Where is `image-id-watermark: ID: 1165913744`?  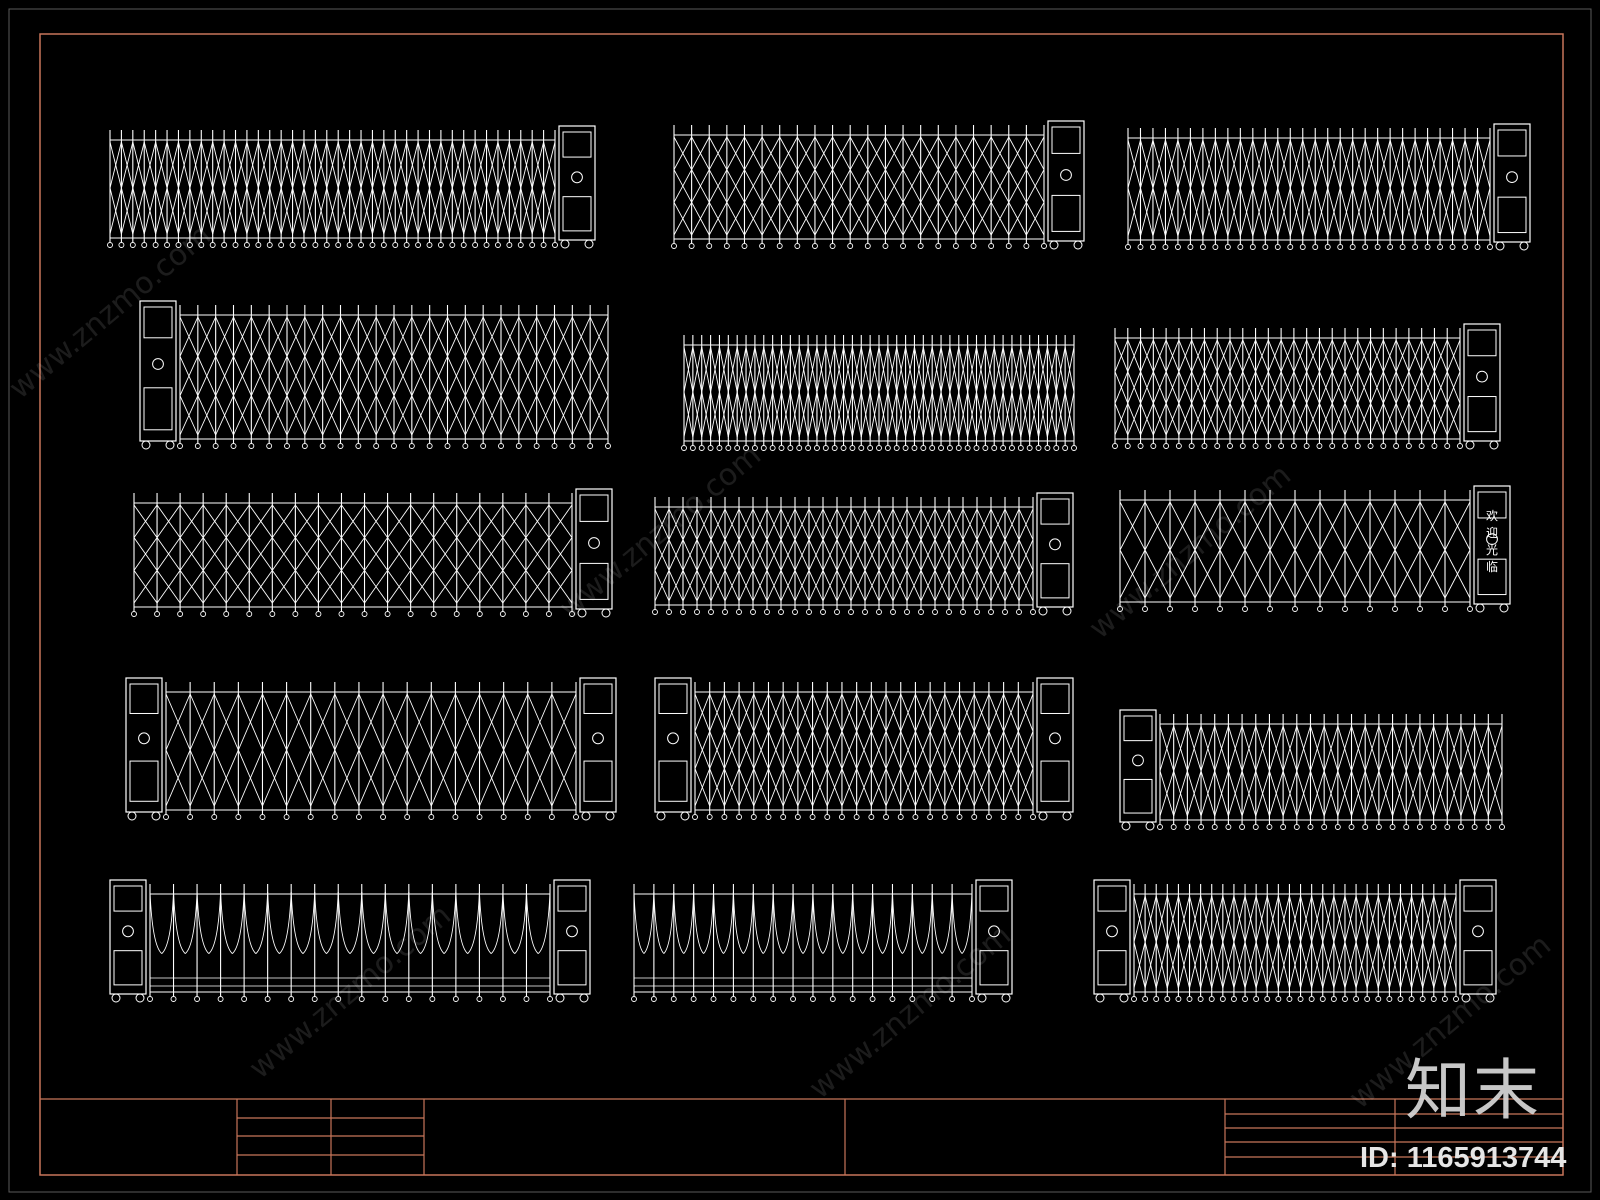
image-id-watermark: ID: 1165913744 is located at coordinates (1463, 1158).